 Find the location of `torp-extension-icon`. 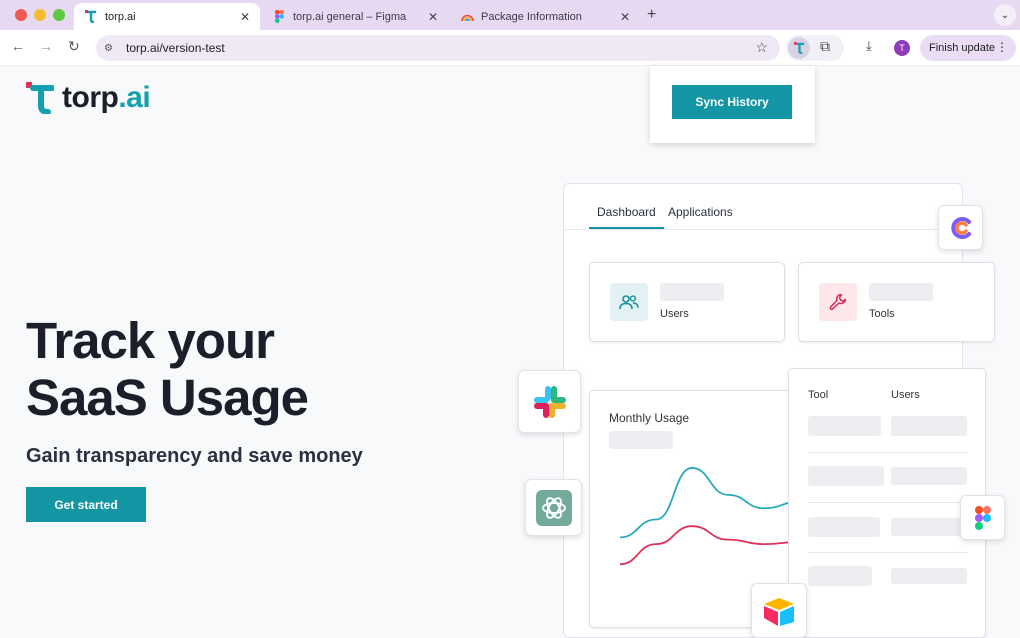

torp-extension-icon is located at coordinates (799, 48).